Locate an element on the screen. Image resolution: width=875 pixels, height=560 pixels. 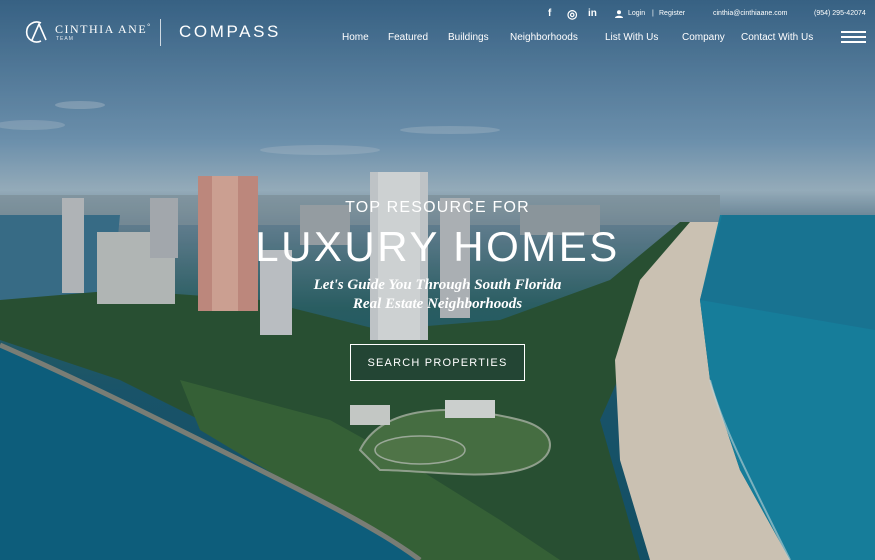
nav-neighborhoods: Neighborhoods is located at coordinates (544, 37).